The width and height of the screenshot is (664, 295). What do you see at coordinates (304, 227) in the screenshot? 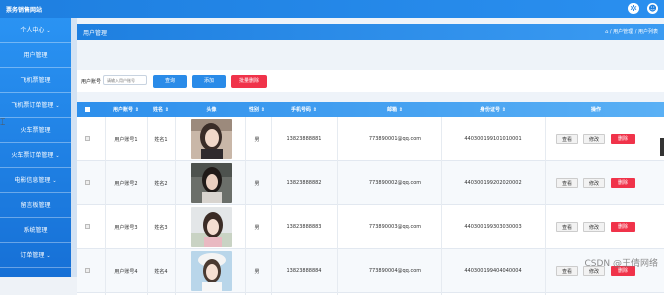
I see `phone-cell: 13823888883` at bounding box center [304, 227].